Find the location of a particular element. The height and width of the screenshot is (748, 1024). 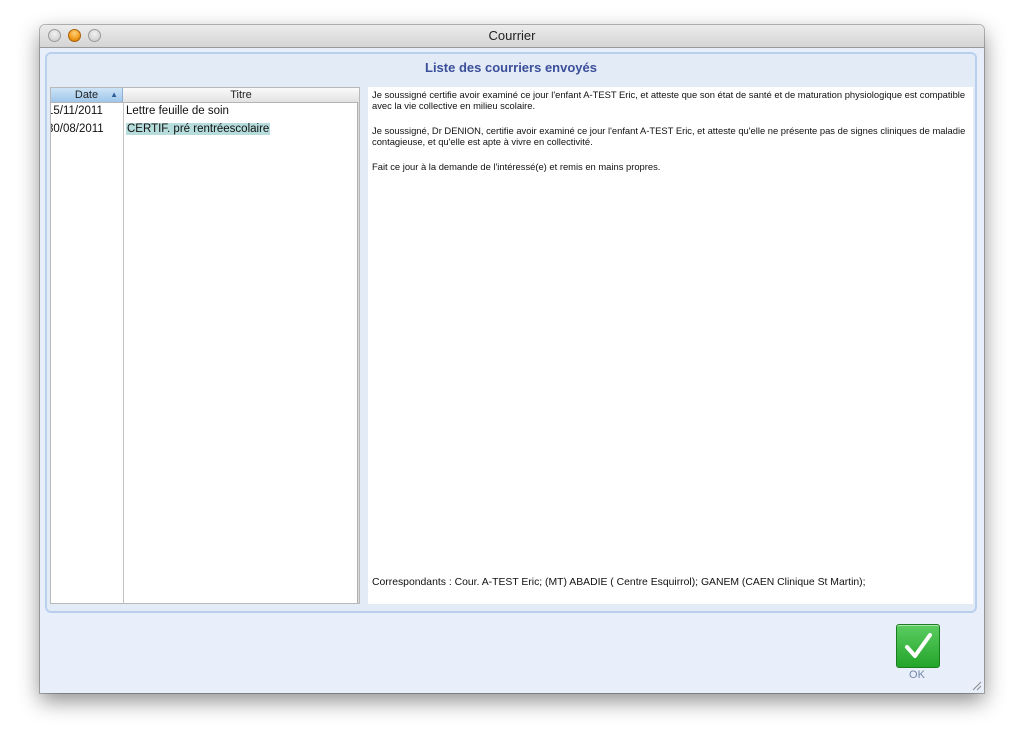

ok-label: OK is located at coordinates (917, 675).